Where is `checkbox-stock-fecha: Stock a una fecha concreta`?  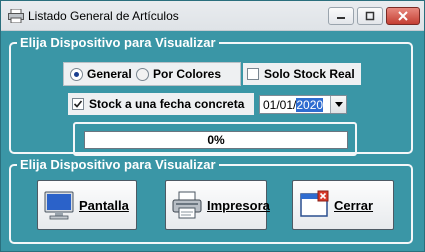 checkbox-stock-fecha: Stock a una fecha concreta is located at coordinates (161, 104).